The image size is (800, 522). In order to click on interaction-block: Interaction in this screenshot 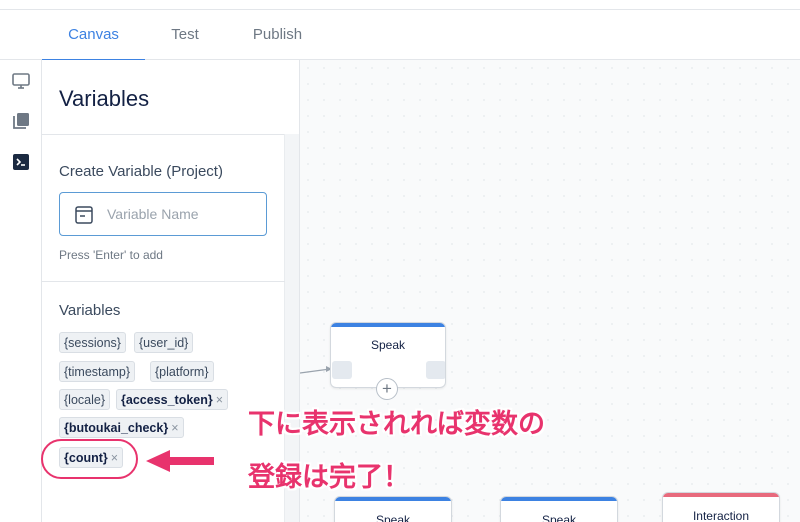, I will do `click(721, 507)`.